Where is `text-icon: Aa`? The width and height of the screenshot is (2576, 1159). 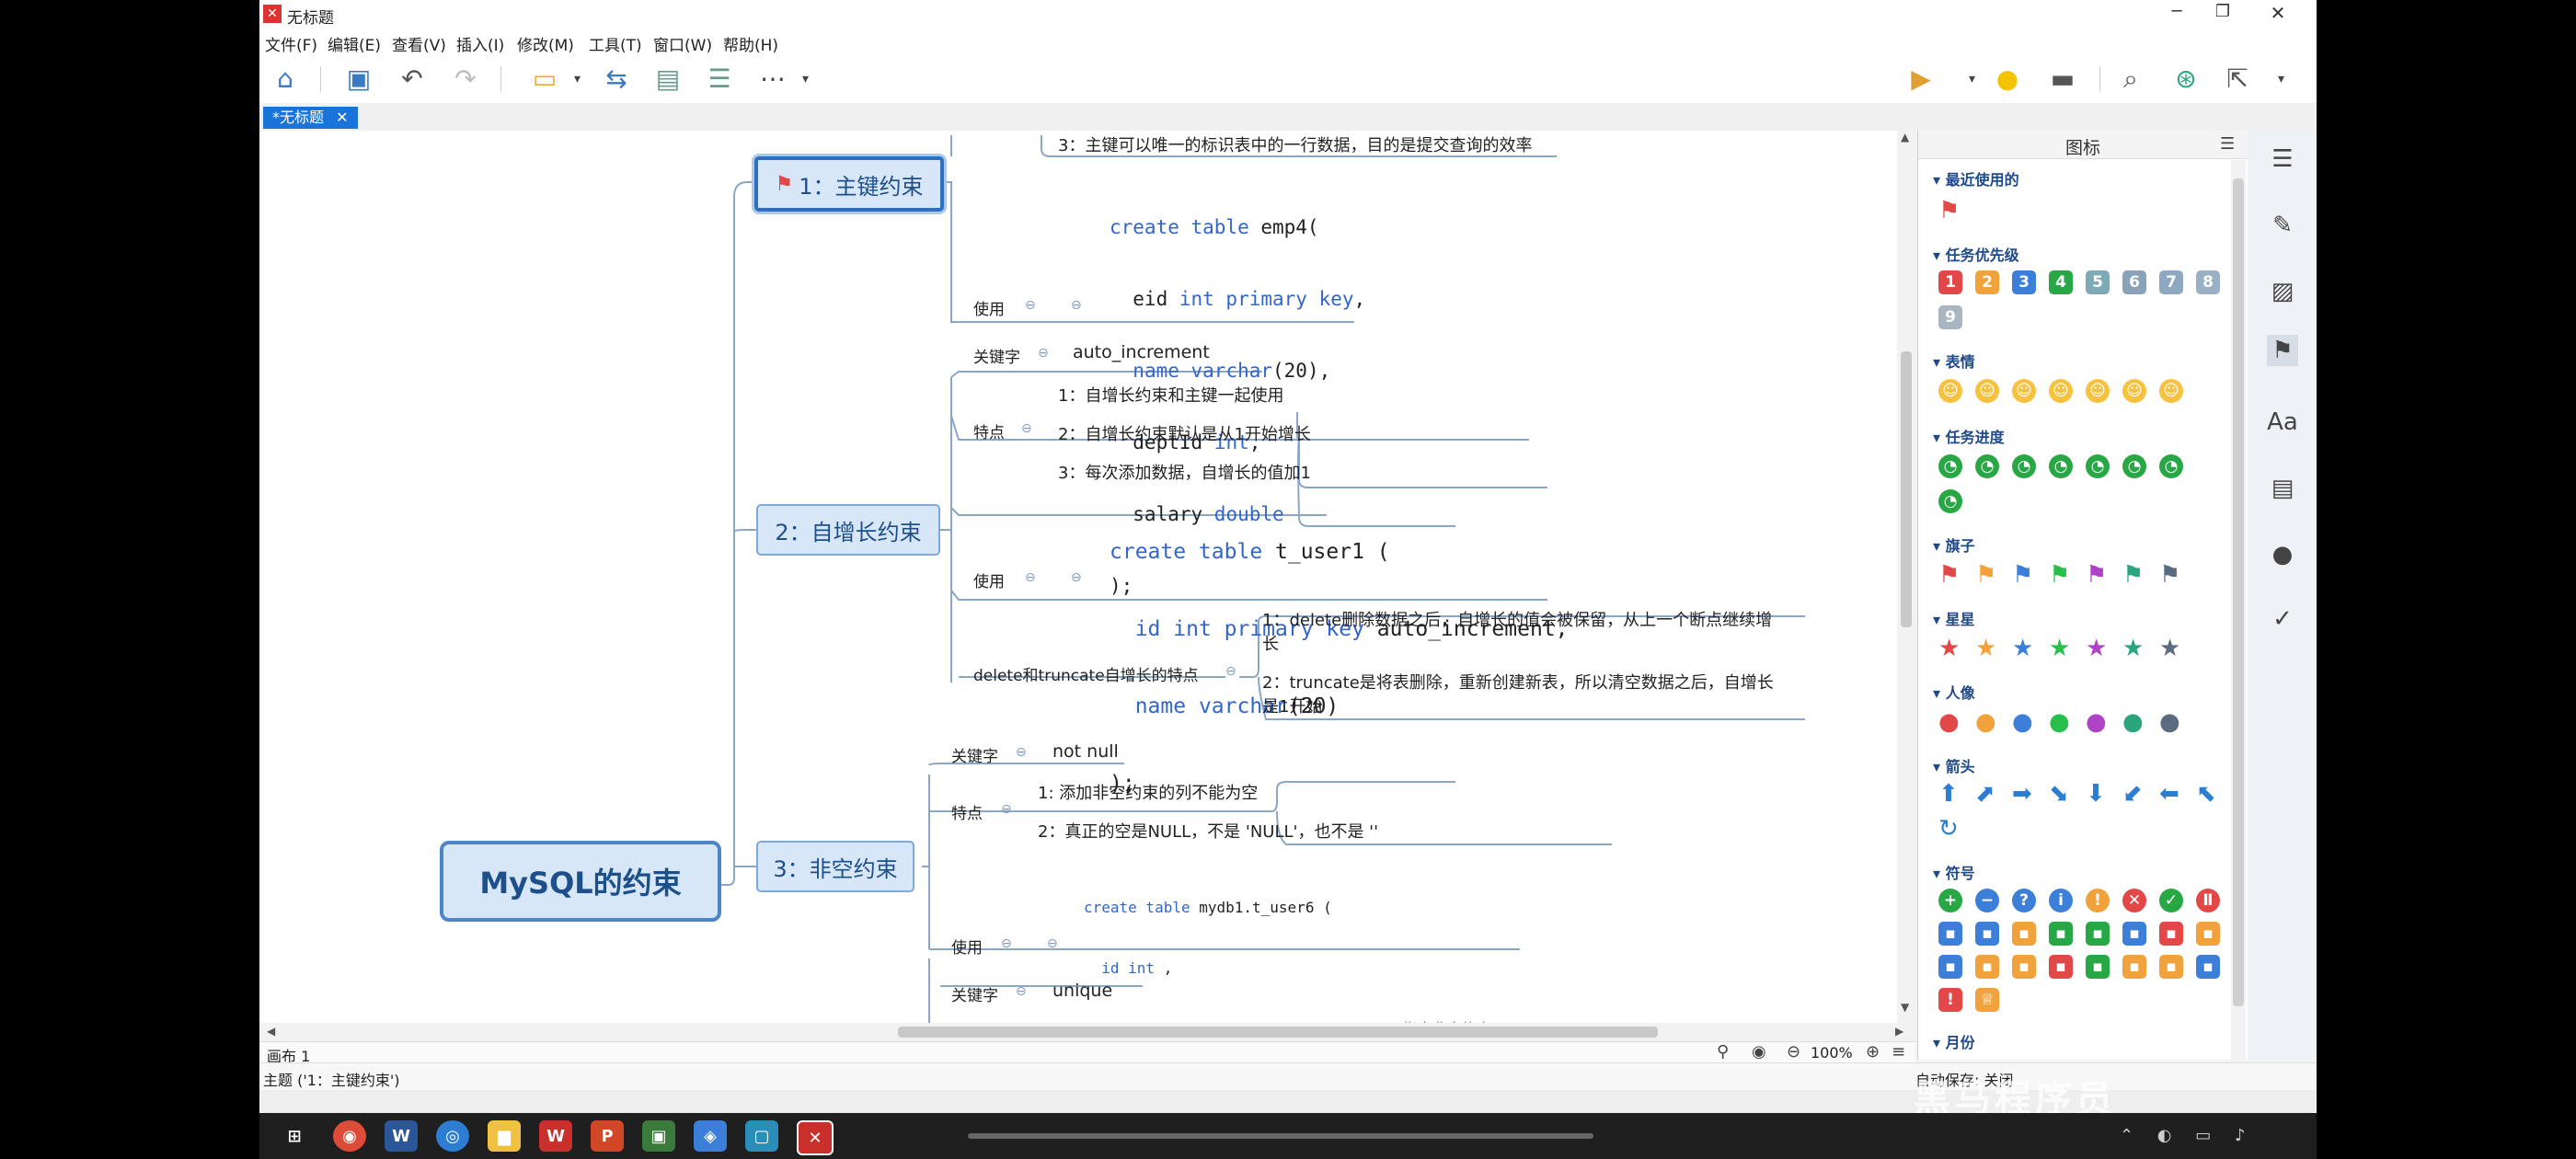 text-icon: Aa is located at coordinates (2282, 422).